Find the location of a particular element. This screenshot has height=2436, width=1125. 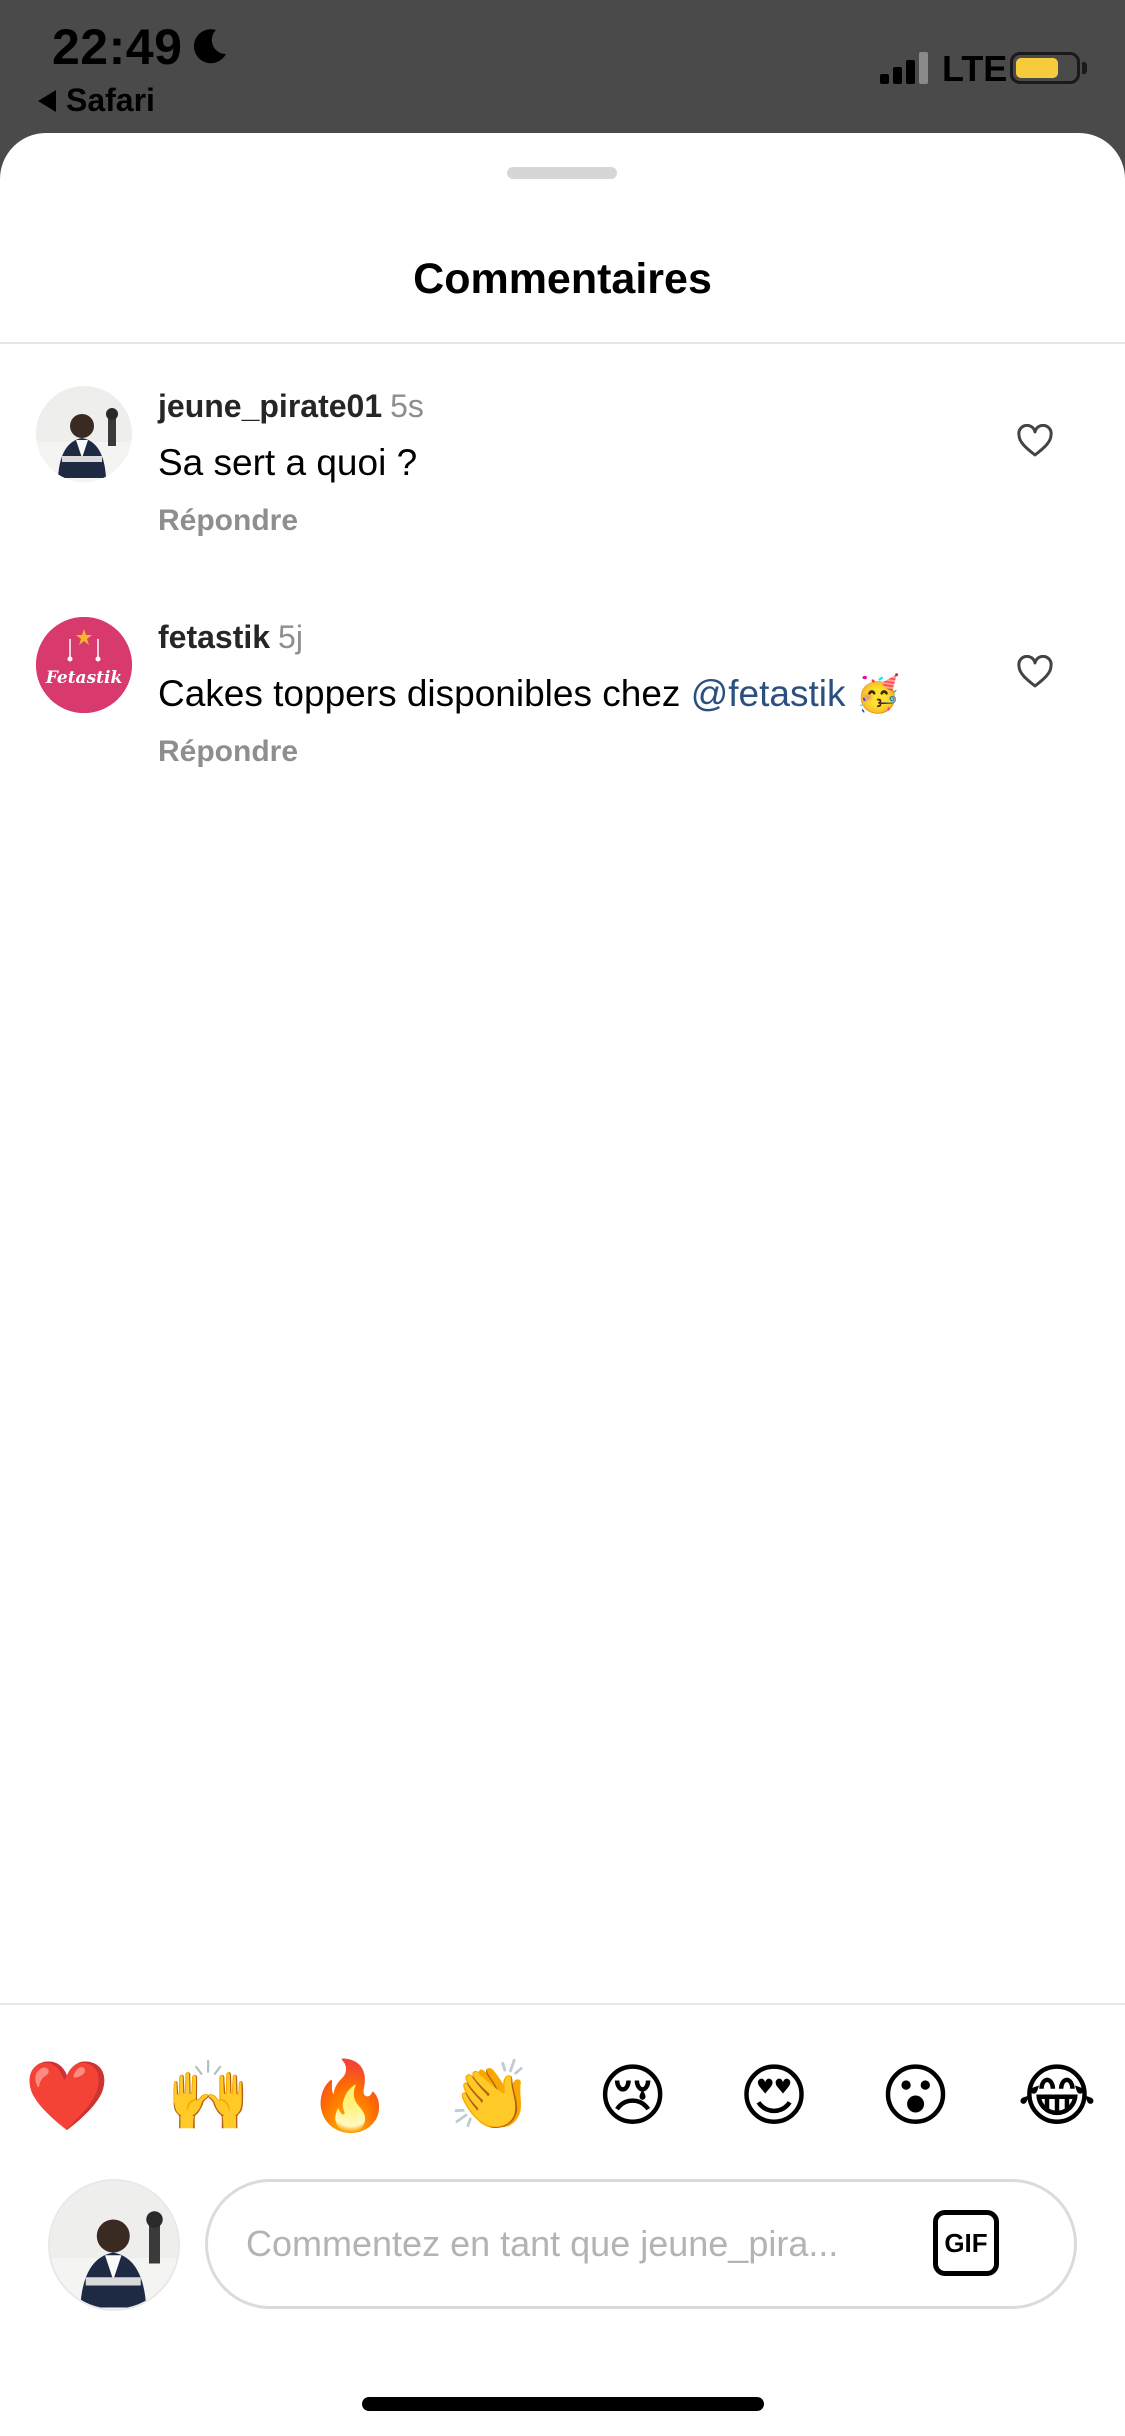

quick-emoji-crying: 😢 is located at coordinates (633, 2096).